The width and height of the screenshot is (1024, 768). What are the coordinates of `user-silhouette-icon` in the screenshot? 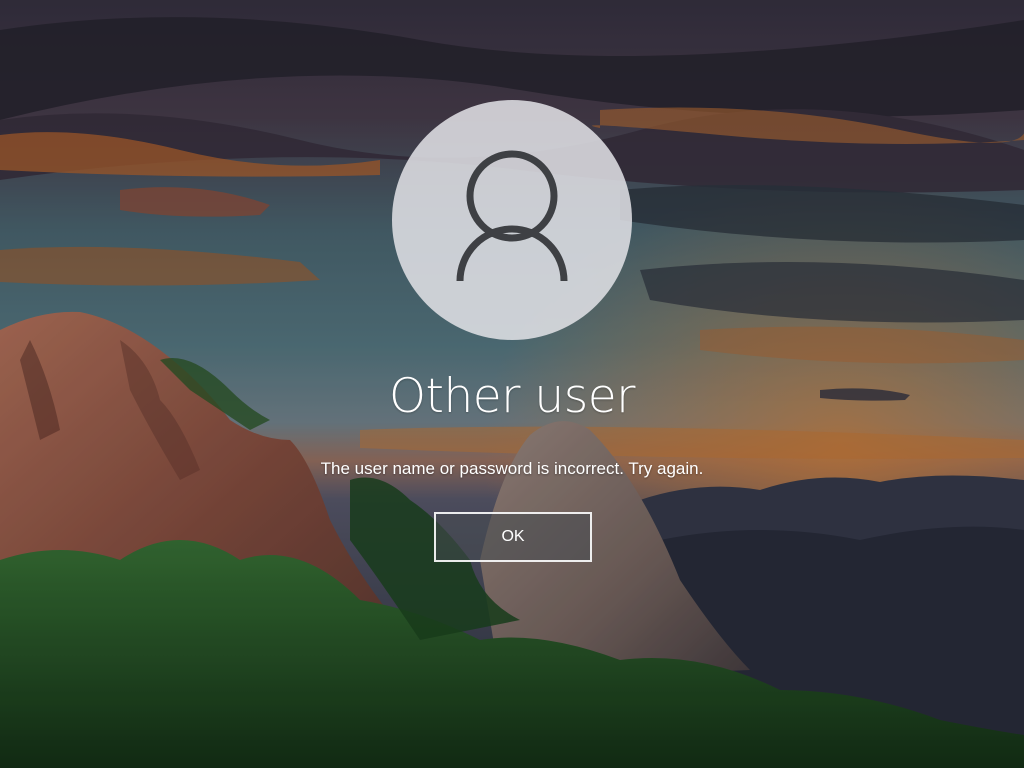 It's located at (512, 216).